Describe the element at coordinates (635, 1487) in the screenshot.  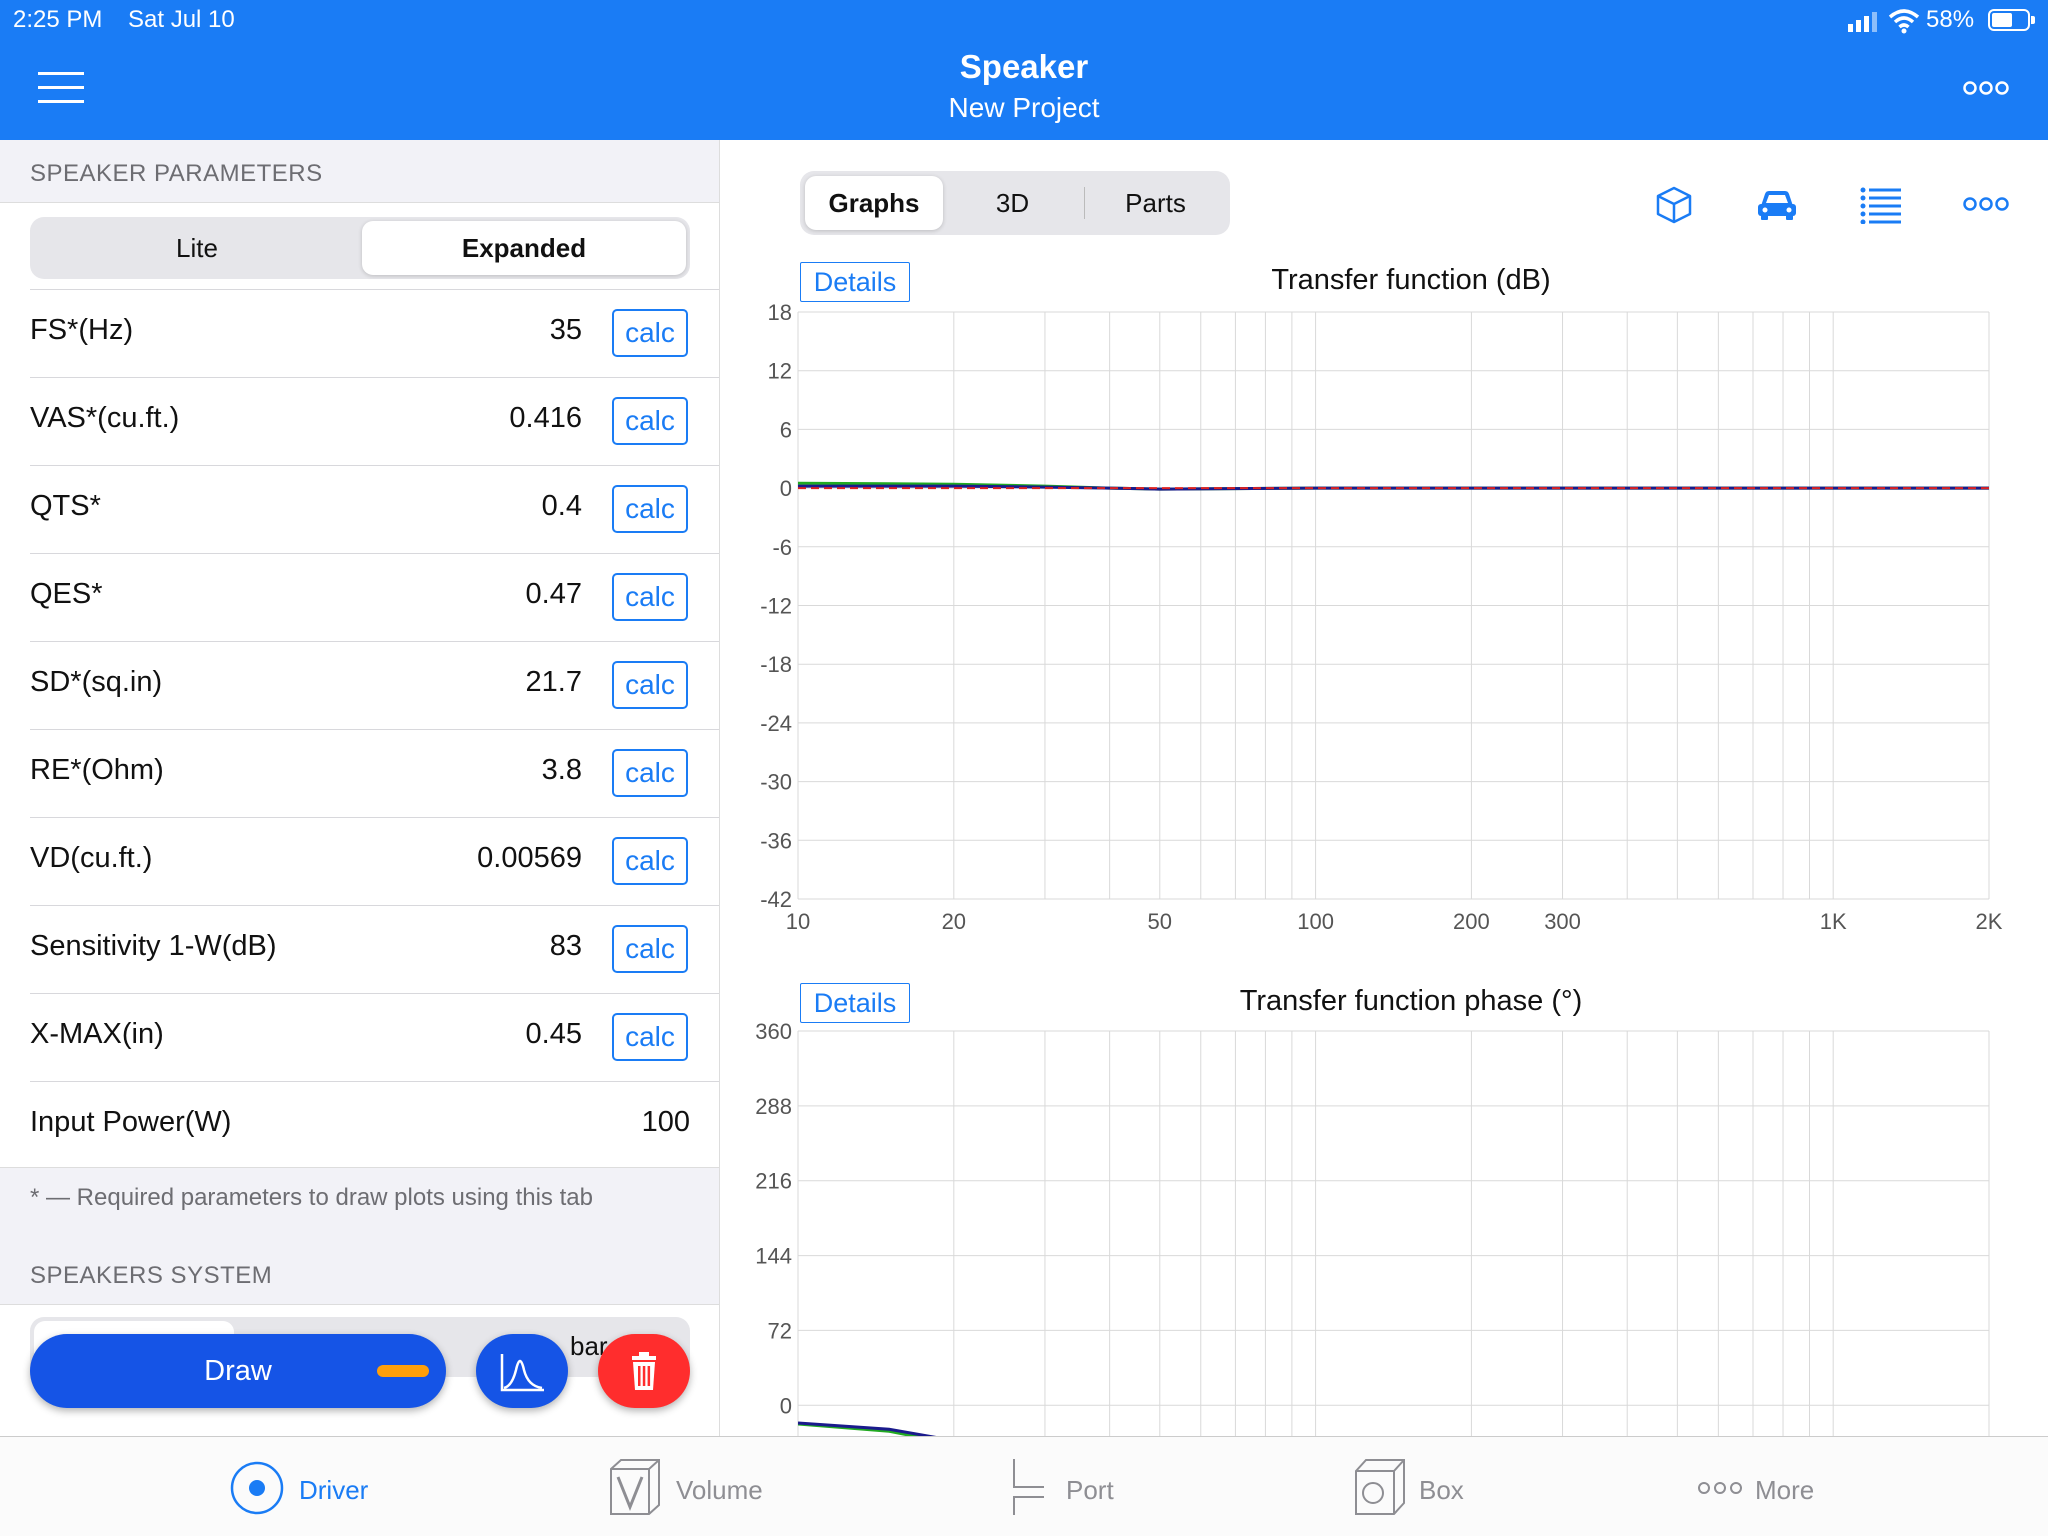
I see `volume-box-icon` at that location.